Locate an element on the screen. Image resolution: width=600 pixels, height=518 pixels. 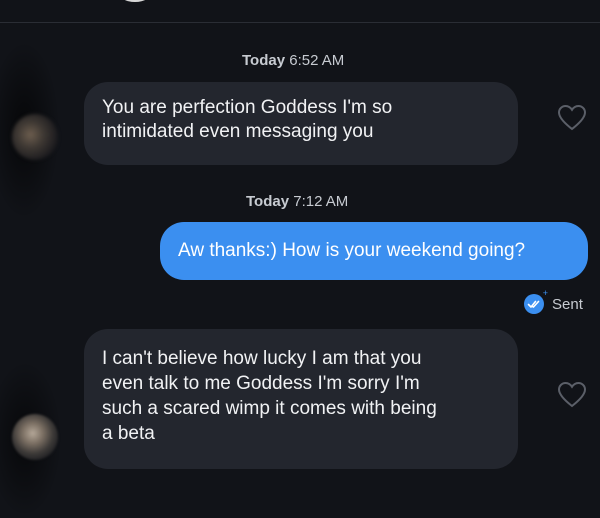
message-2-line-1: Aw thanks:) How is your weekend going? is located at coordinates (352, 250).